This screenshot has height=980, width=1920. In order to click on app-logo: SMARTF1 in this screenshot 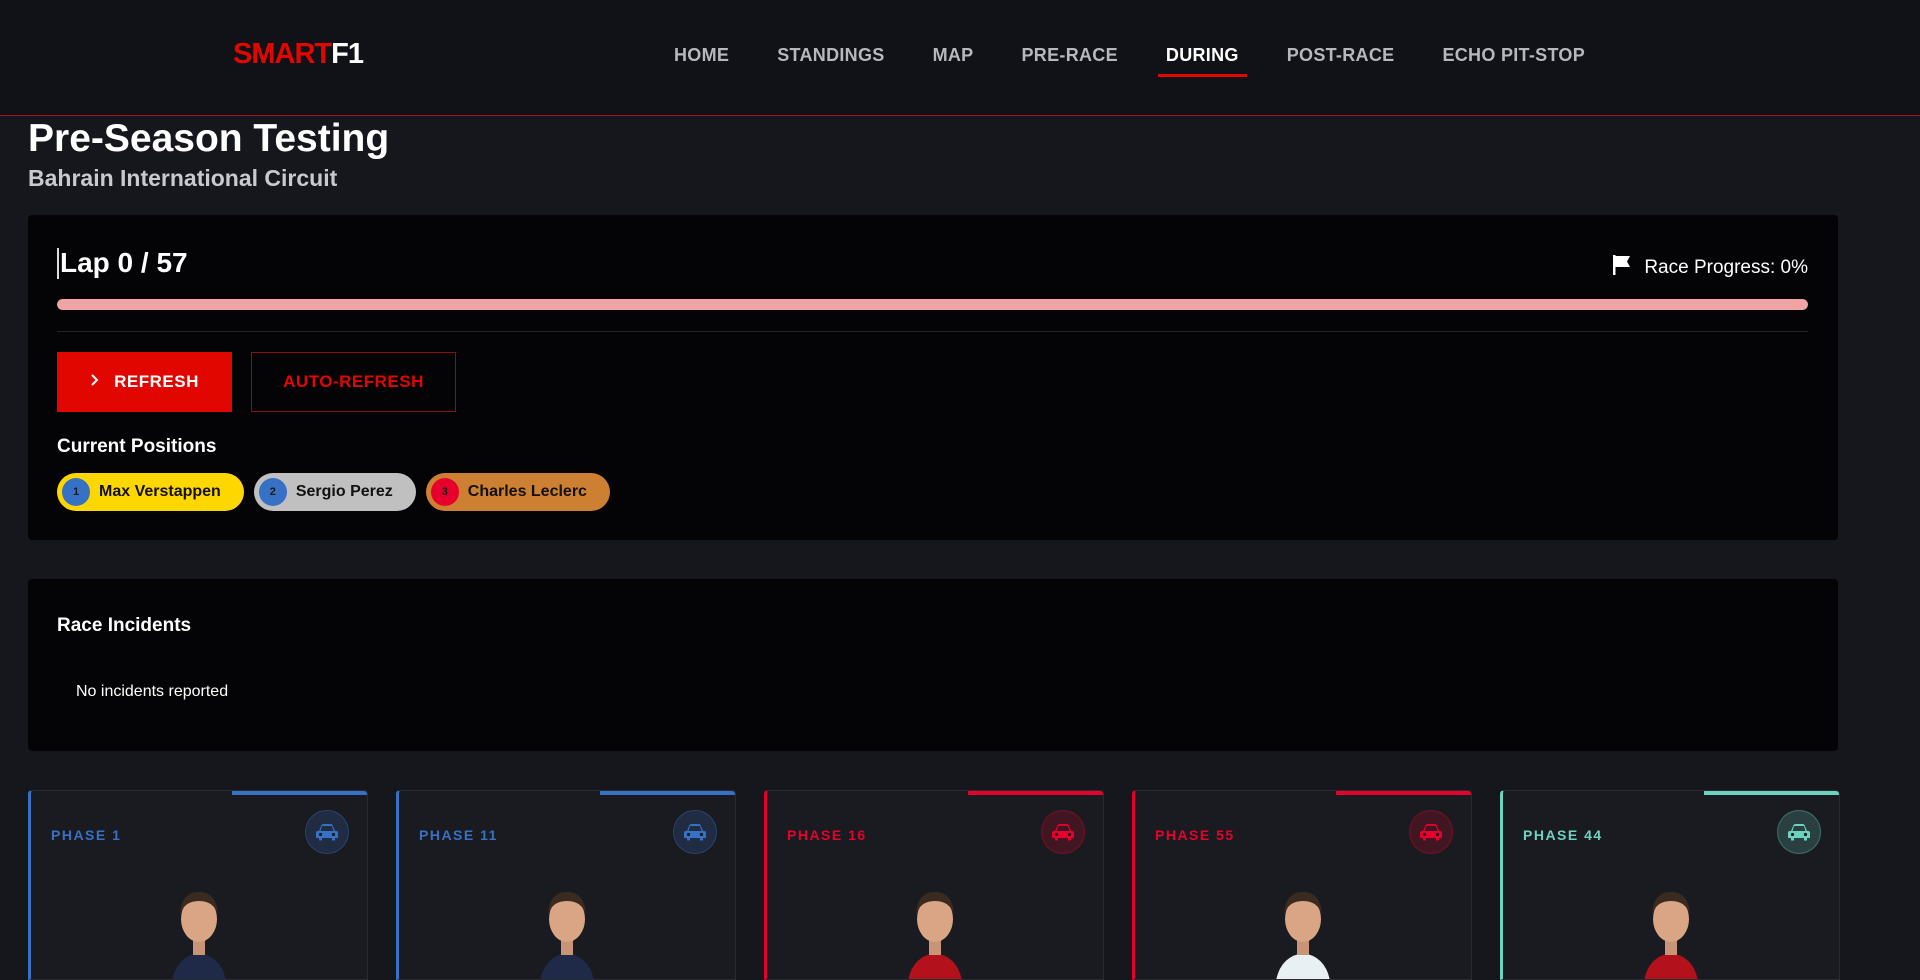, I will do `click(298, 54)`.